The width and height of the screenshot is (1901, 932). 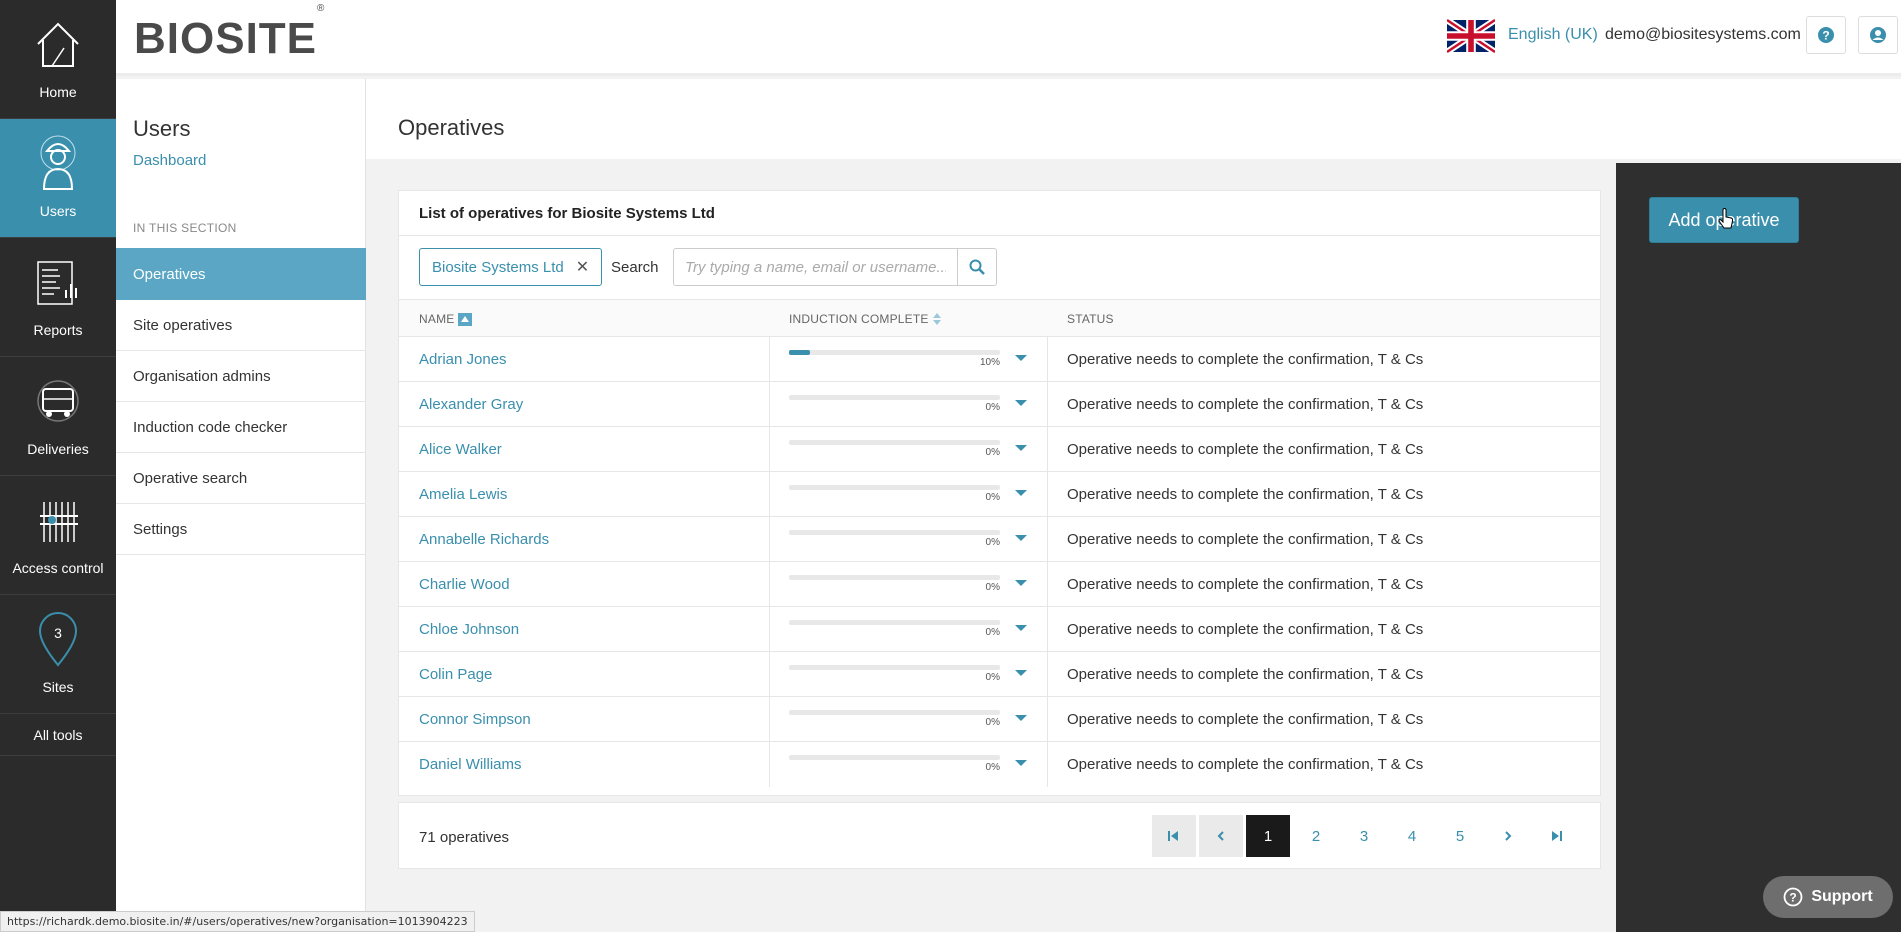 I want to click on page-button-4: 4, so click(x=1412, y=836).